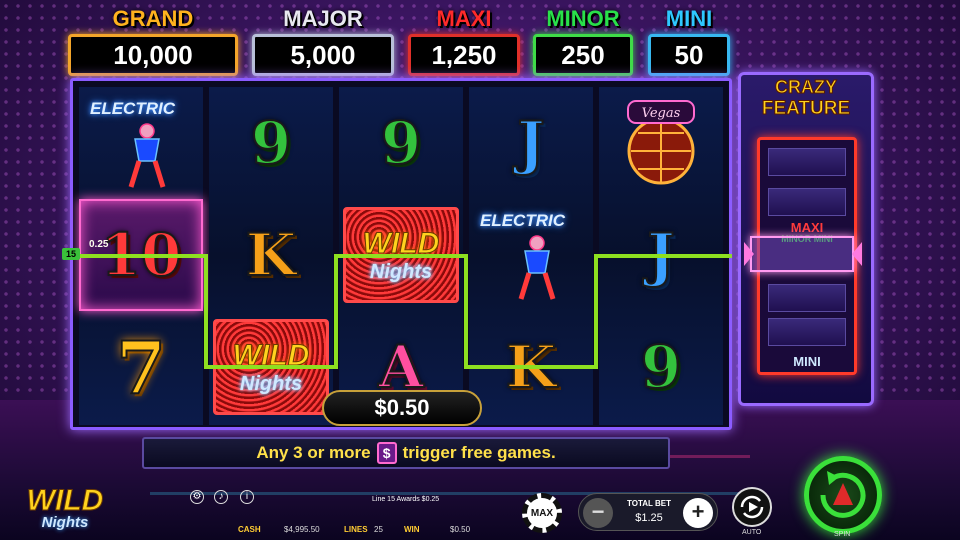  Describe the element at coordinates (479, 452) in the screenshot. I see `message-text-after: trigger free games.` at that location.